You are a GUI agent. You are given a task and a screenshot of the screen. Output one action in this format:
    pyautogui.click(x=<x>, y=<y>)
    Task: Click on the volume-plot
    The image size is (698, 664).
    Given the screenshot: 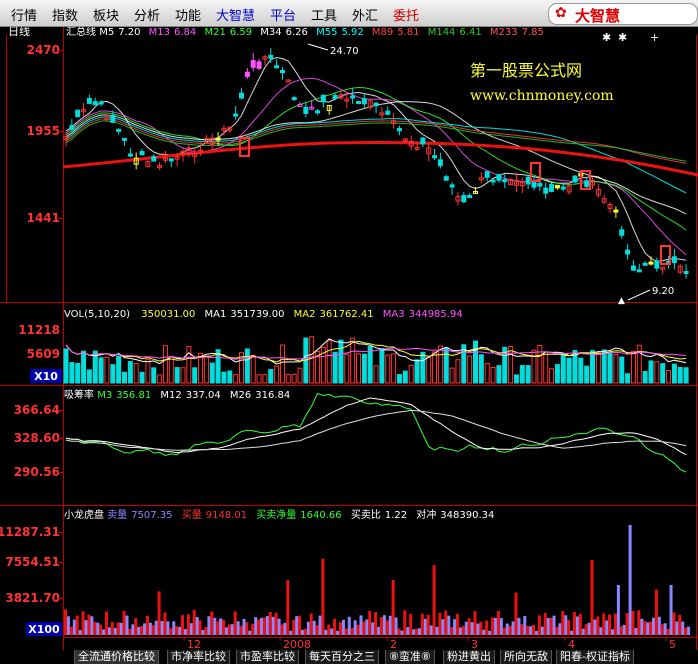 What is the action you would take?
    pyautogui.click(x=376, y=360)
    